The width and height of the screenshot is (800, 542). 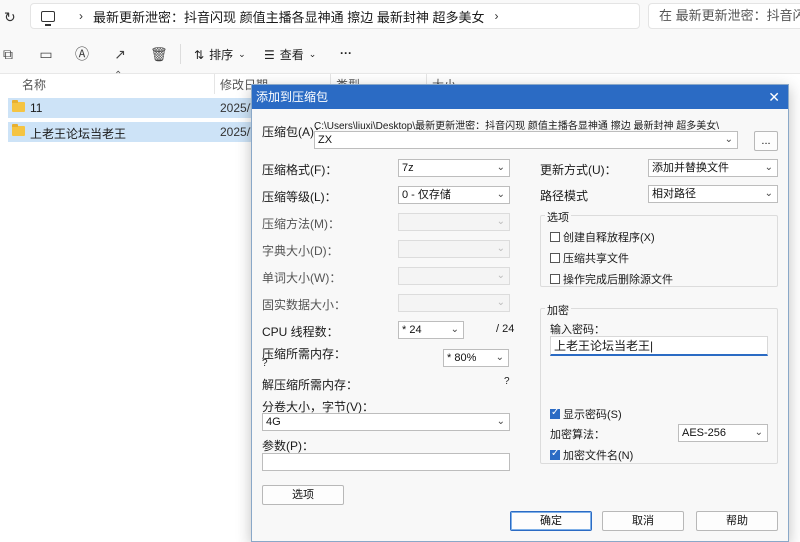 What do you see at coordinates (346, 53) in the screenshot?
I see `more-button: ···` at bounding box center [346, 53].